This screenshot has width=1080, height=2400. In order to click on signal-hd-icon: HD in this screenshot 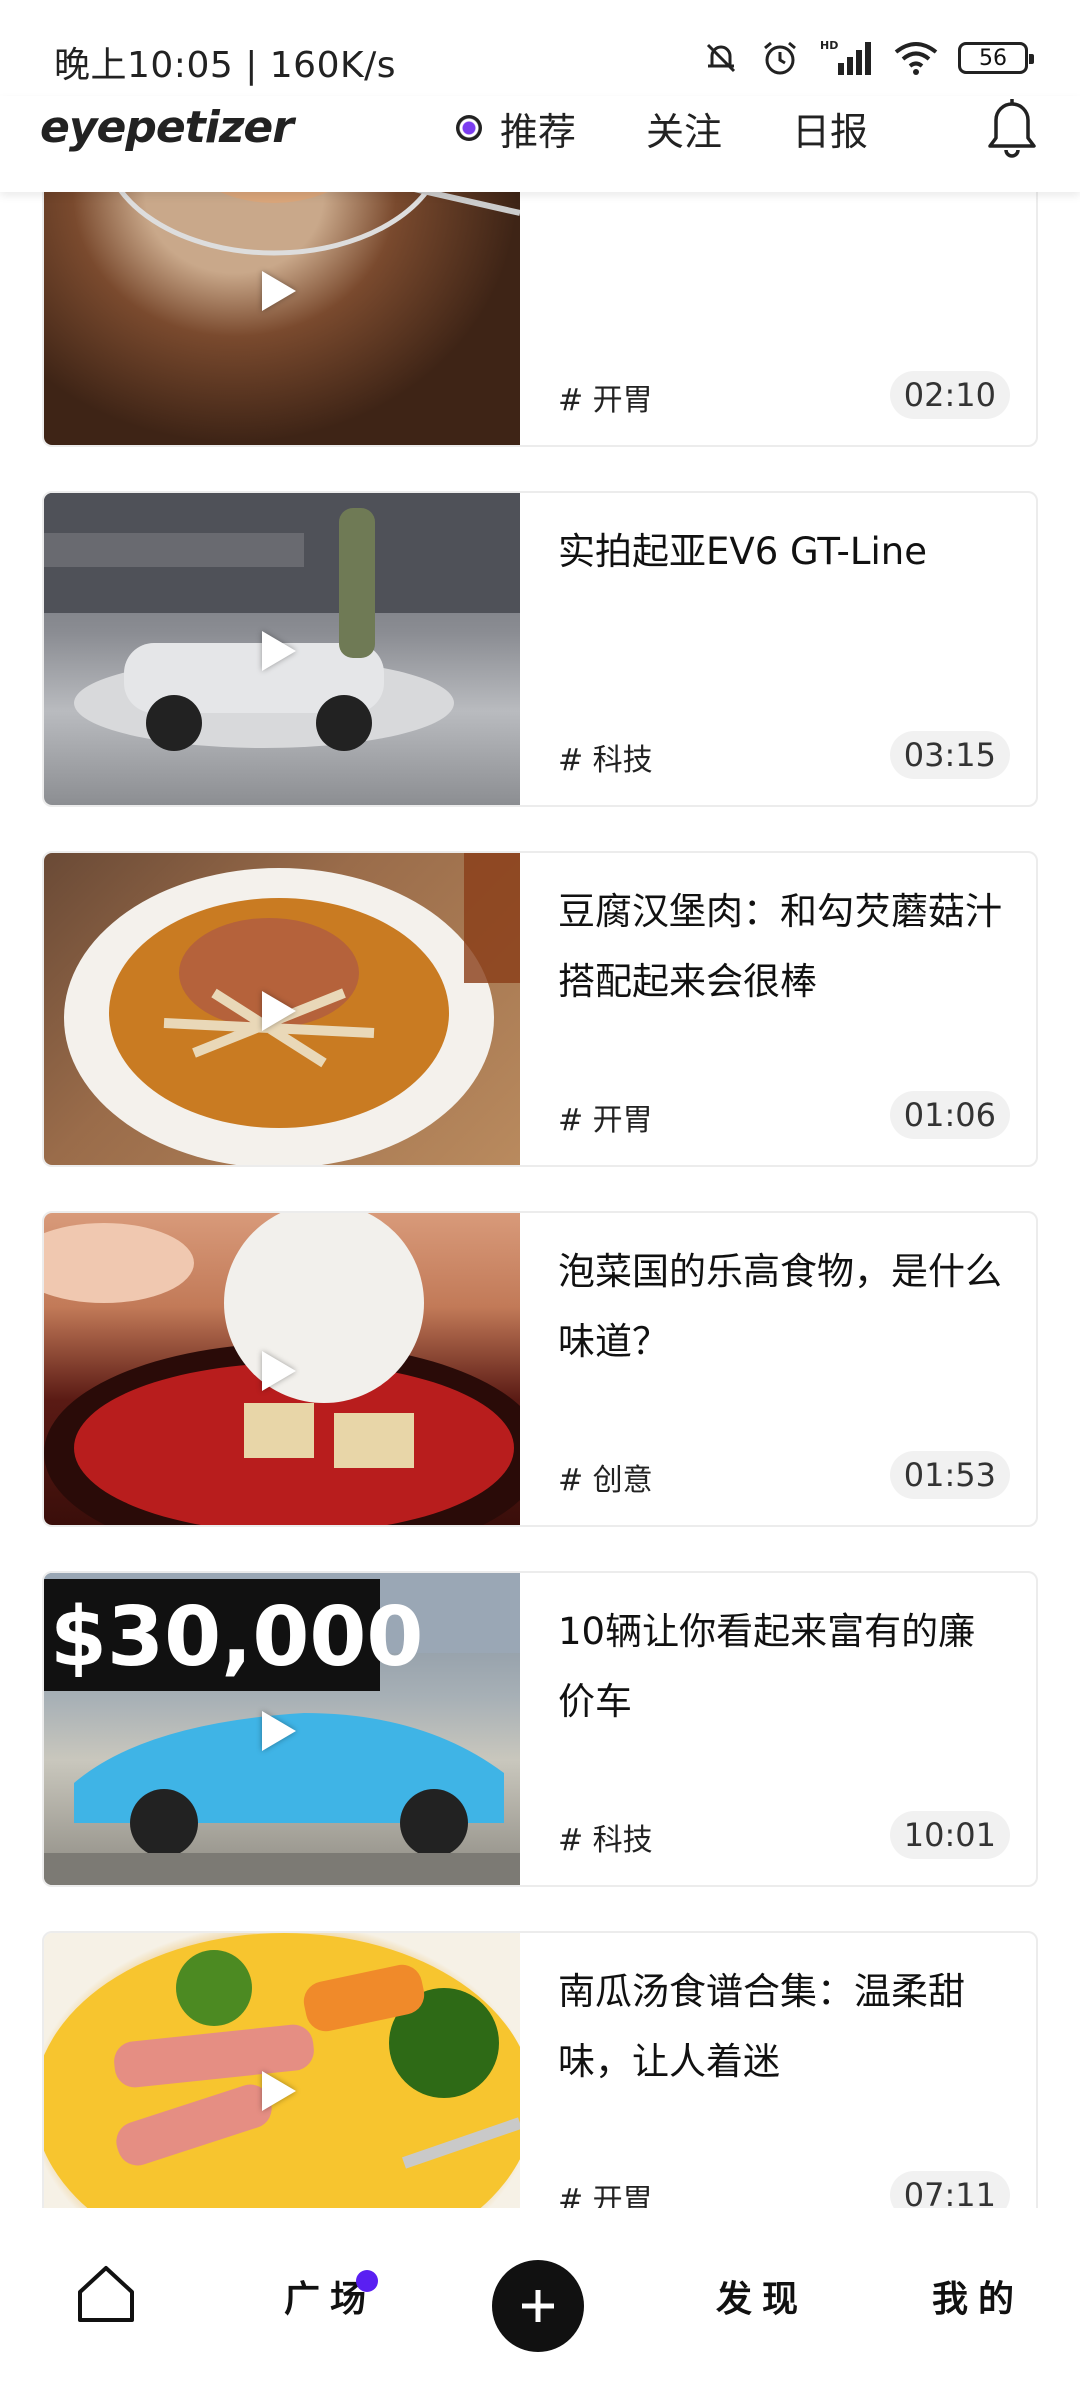, I will do `click(845, 57)`.